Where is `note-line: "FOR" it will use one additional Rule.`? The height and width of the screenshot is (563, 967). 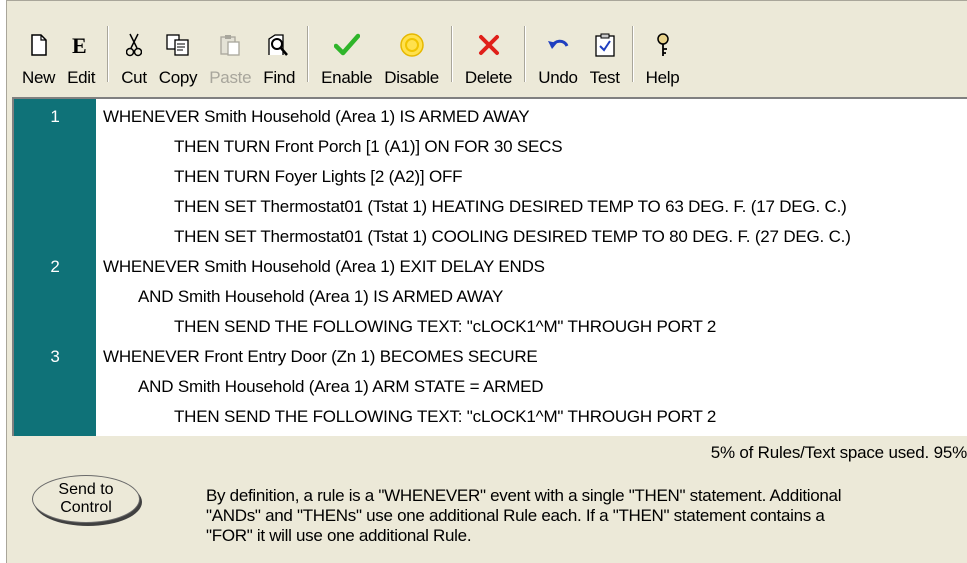
note-line: "FOR" it will use one additional Rule. is located at coordinates (339, 535).